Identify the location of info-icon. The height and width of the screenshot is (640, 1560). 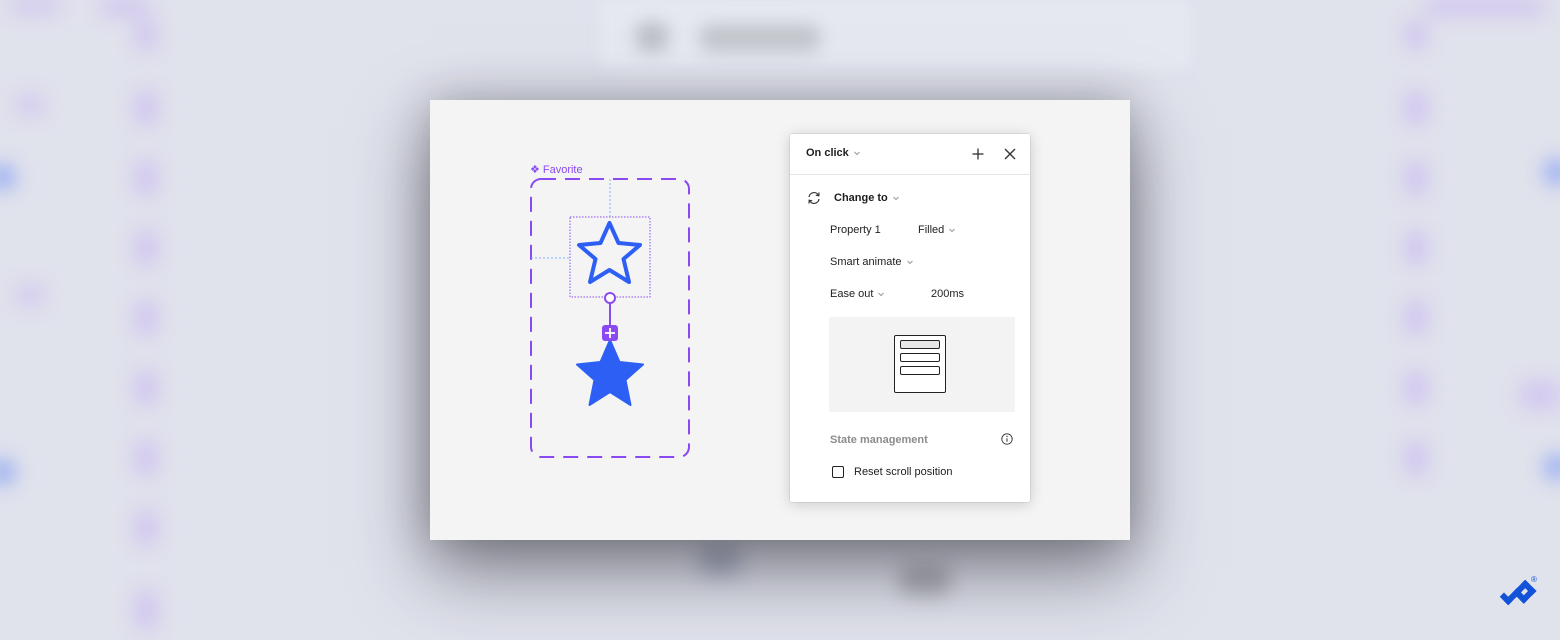
(1007, 439).